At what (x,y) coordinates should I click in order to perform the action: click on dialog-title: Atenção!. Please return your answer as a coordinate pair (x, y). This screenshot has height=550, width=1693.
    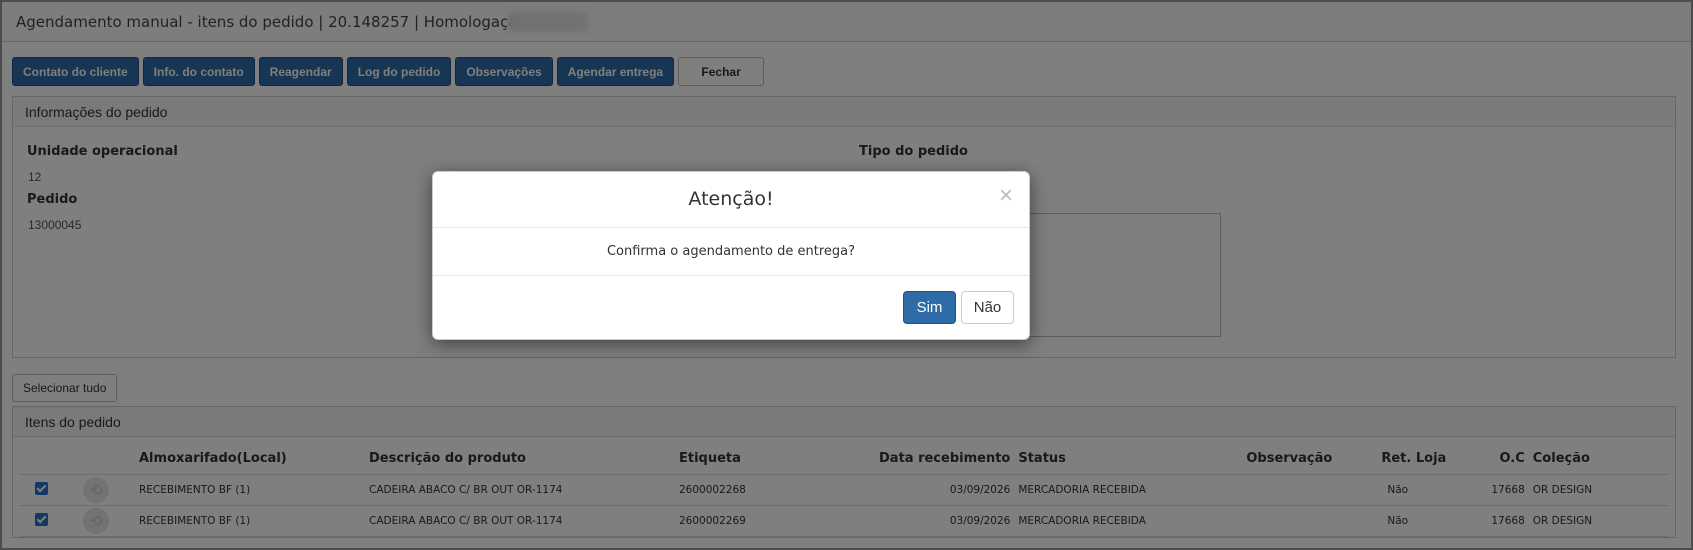
    Looking at the image, I should click on (731, 199).